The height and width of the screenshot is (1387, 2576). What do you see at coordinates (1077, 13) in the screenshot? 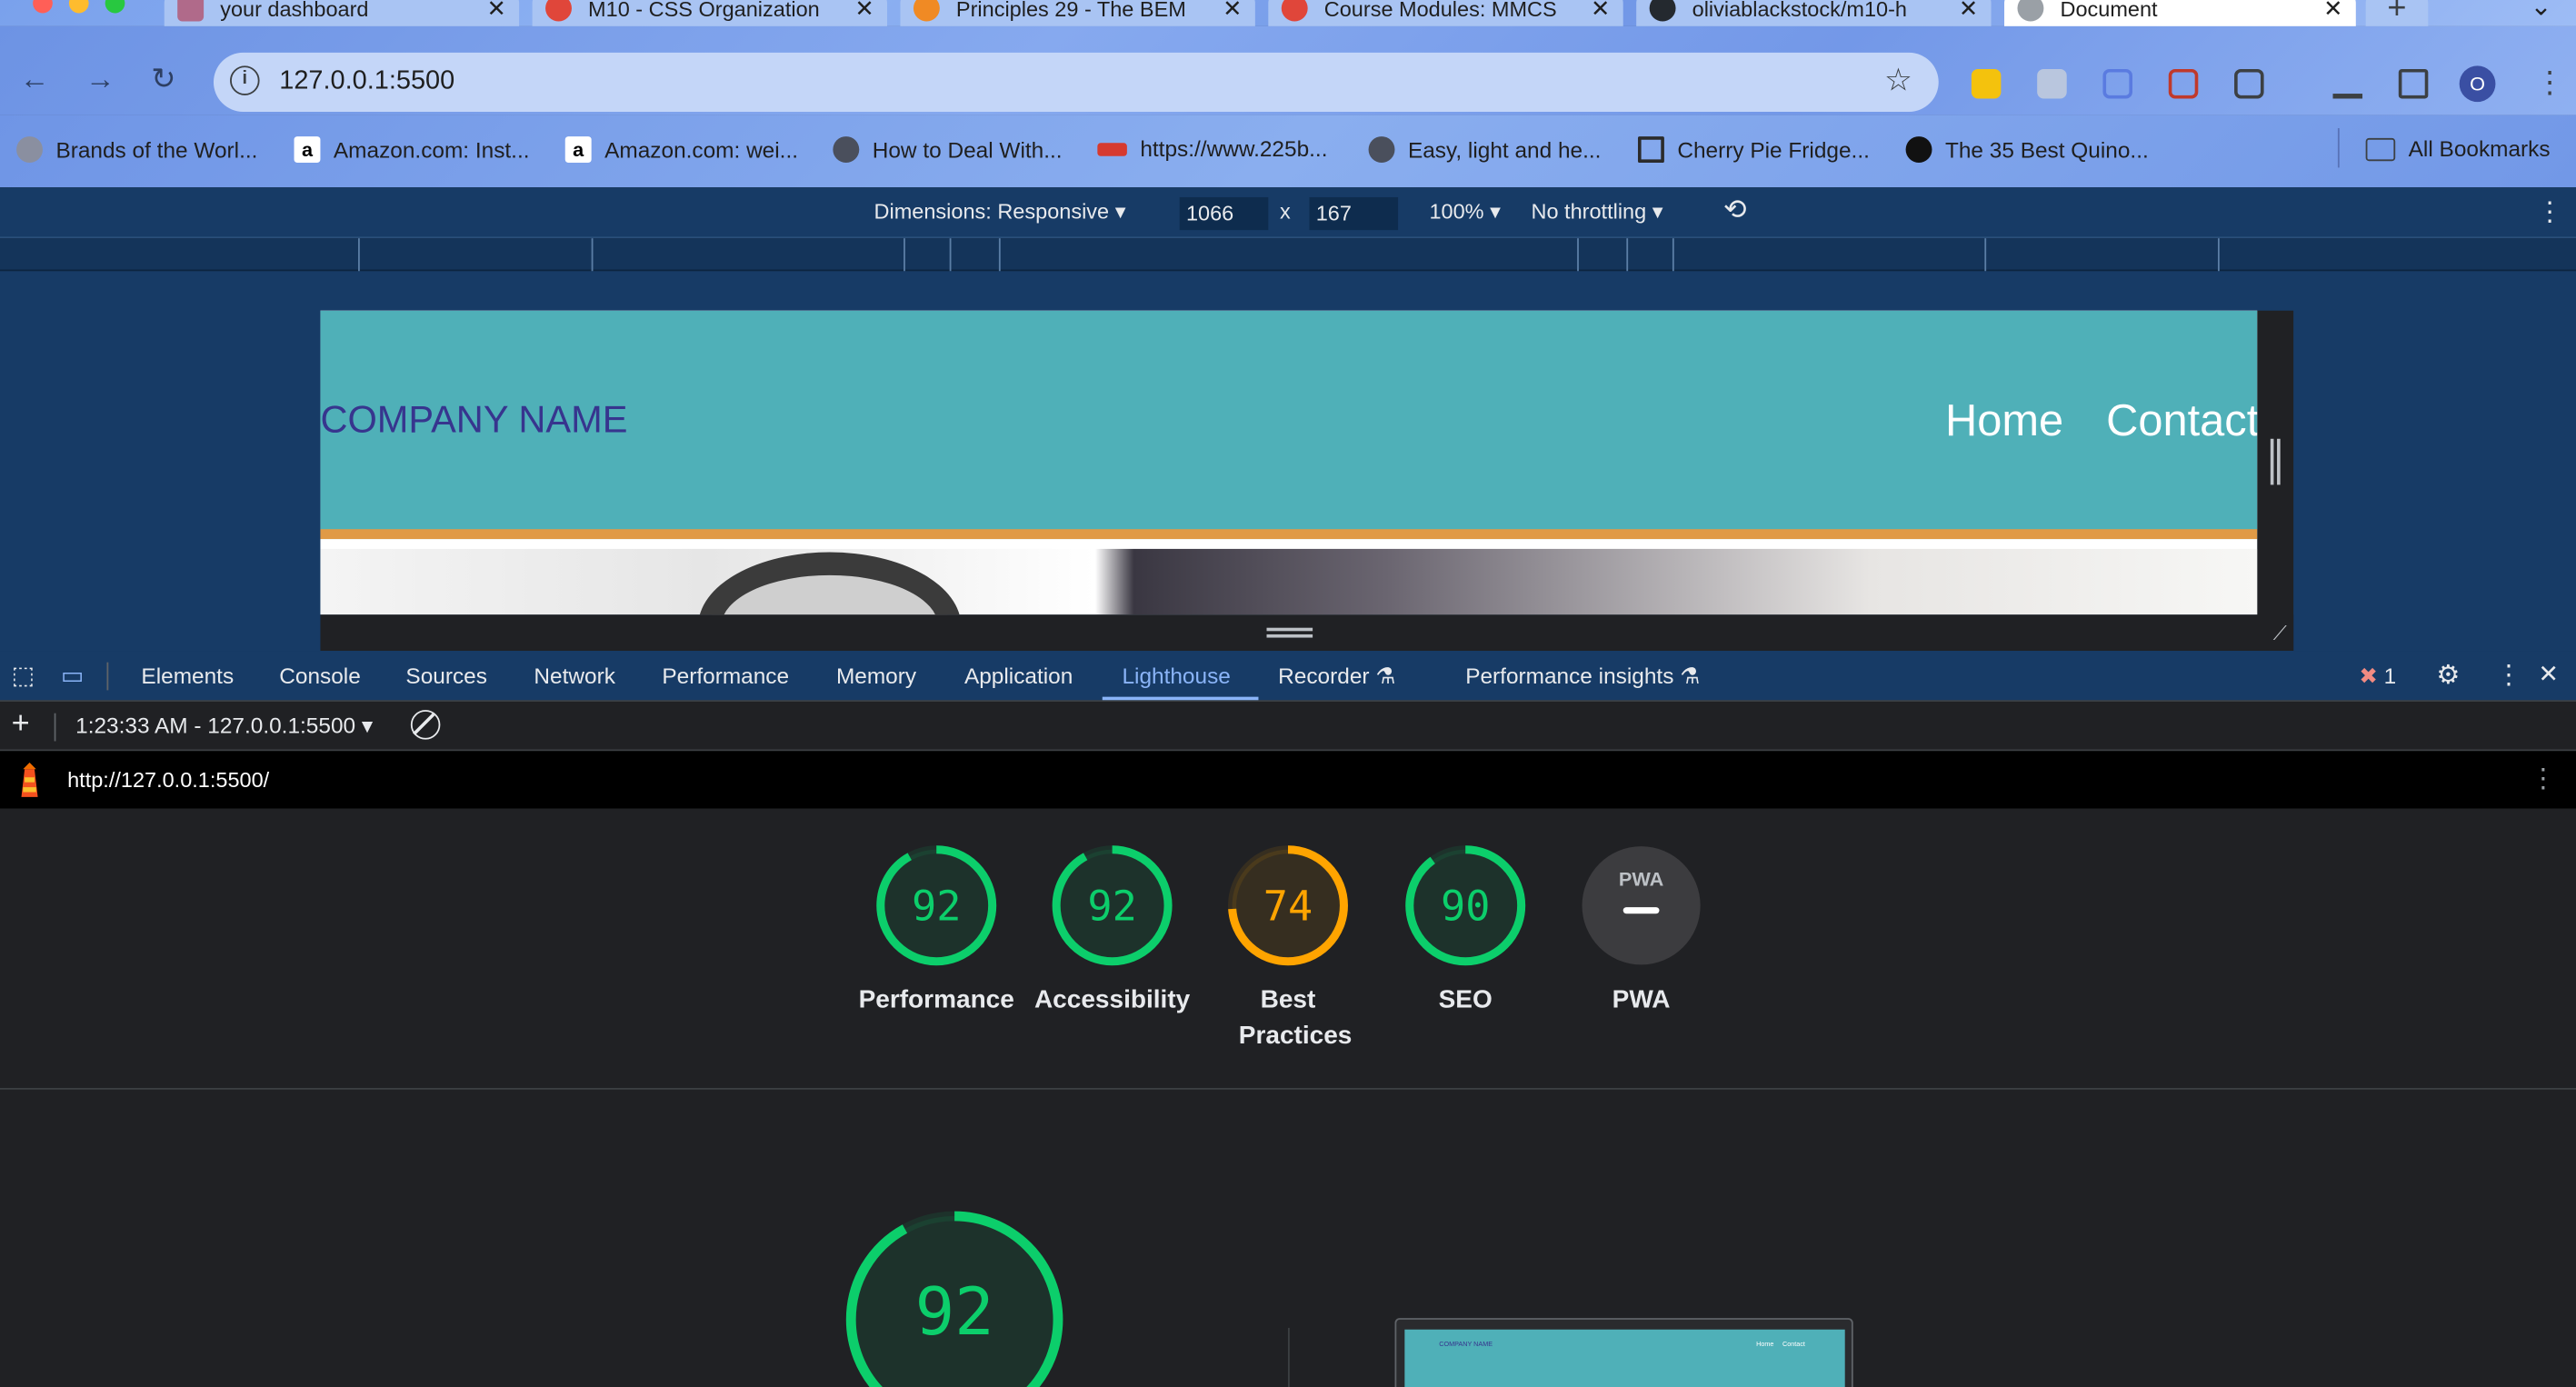
I see `browser-tab: Principles 29 - The BEM ✕` at bounding box center [1077, 13].